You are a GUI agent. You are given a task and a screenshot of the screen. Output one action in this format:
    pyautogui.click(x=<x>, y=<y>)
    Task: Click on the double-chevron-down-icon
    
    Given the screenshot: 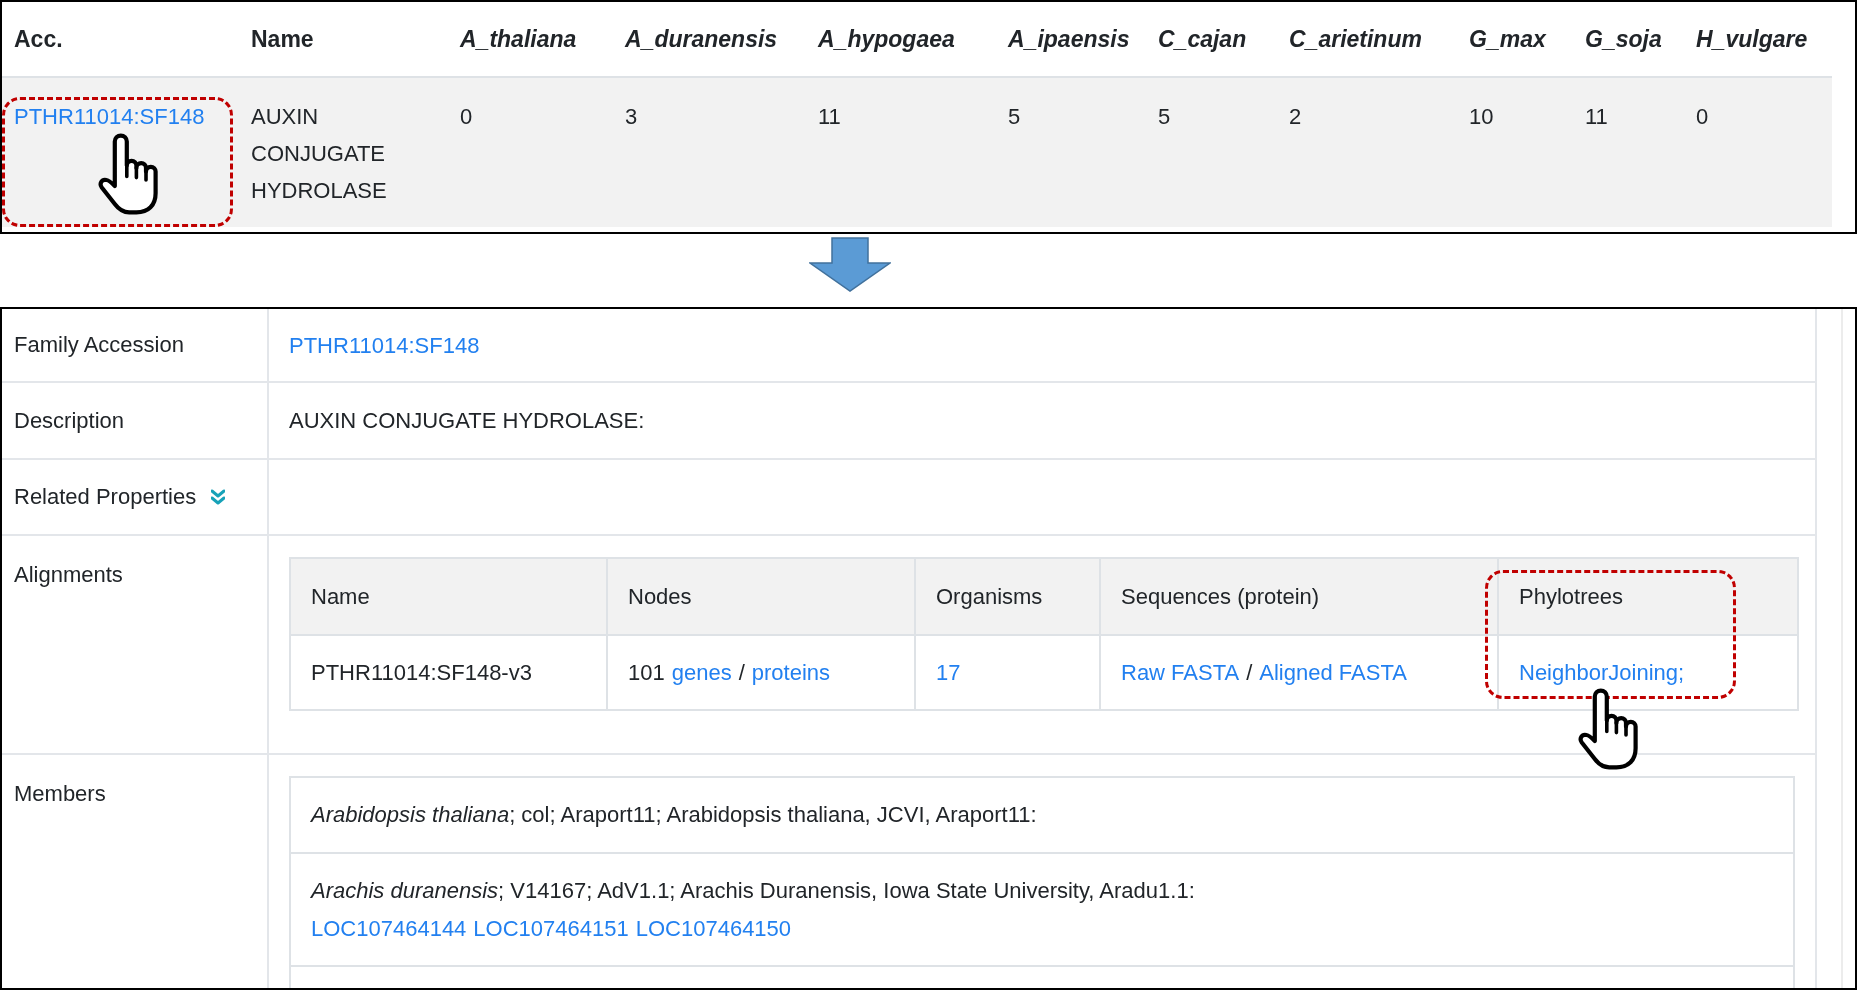 What is the action you would take?
    pyautogui.click(x=218, y=497)
    